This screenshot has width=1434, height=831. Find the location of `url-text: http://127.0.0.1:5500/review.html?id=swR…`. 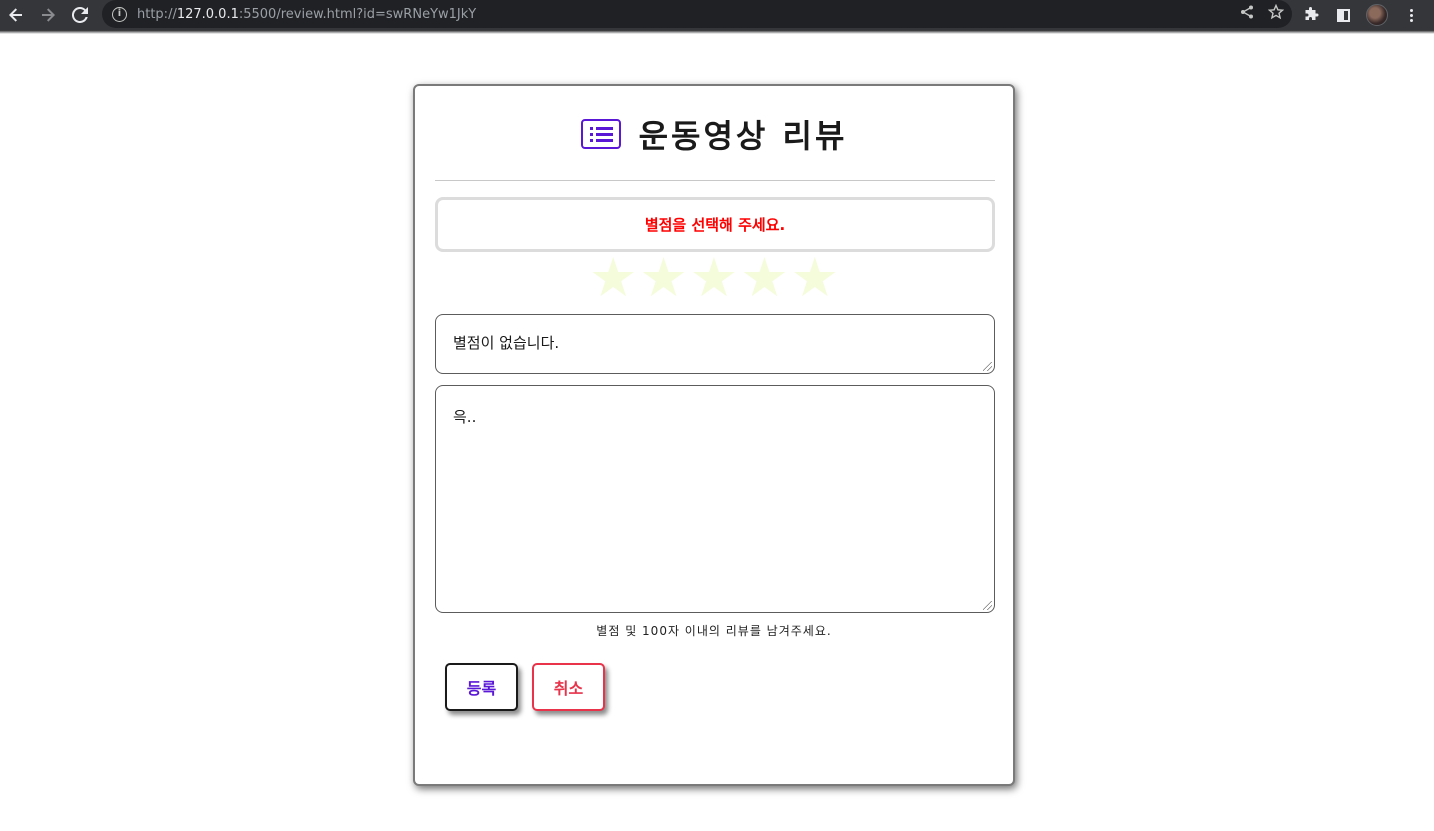

url-text: http://127.0.0.1:5500/review.html?id=swR… is located at coordinates (306, 14).